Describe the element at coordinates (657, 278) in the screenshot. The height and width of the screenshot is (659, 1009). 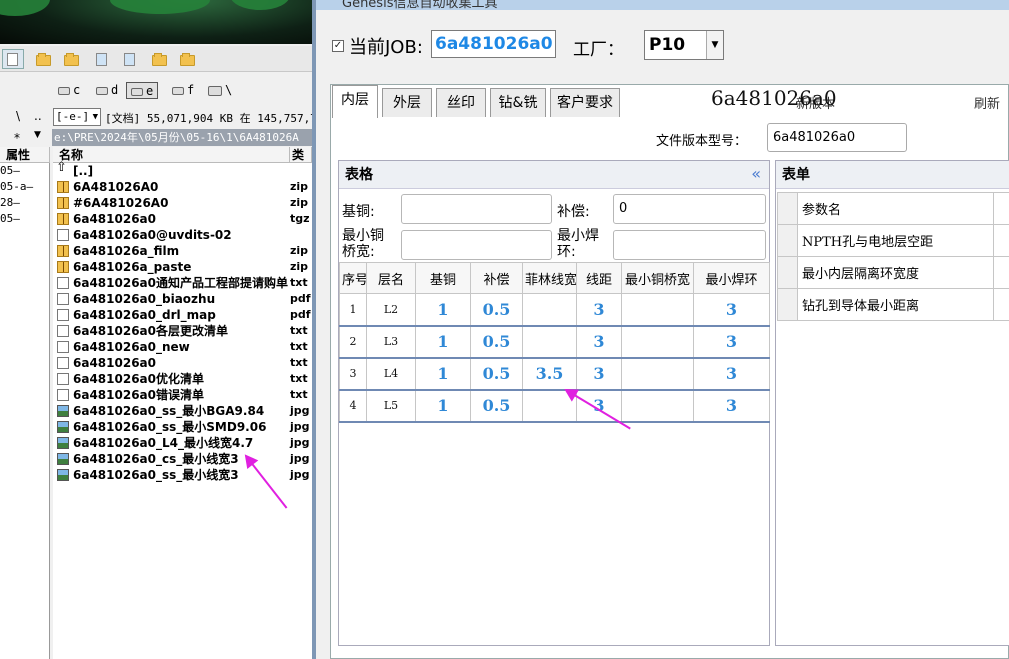
I see `column-header-min-bridge: 最小铜桥宽` at that location.